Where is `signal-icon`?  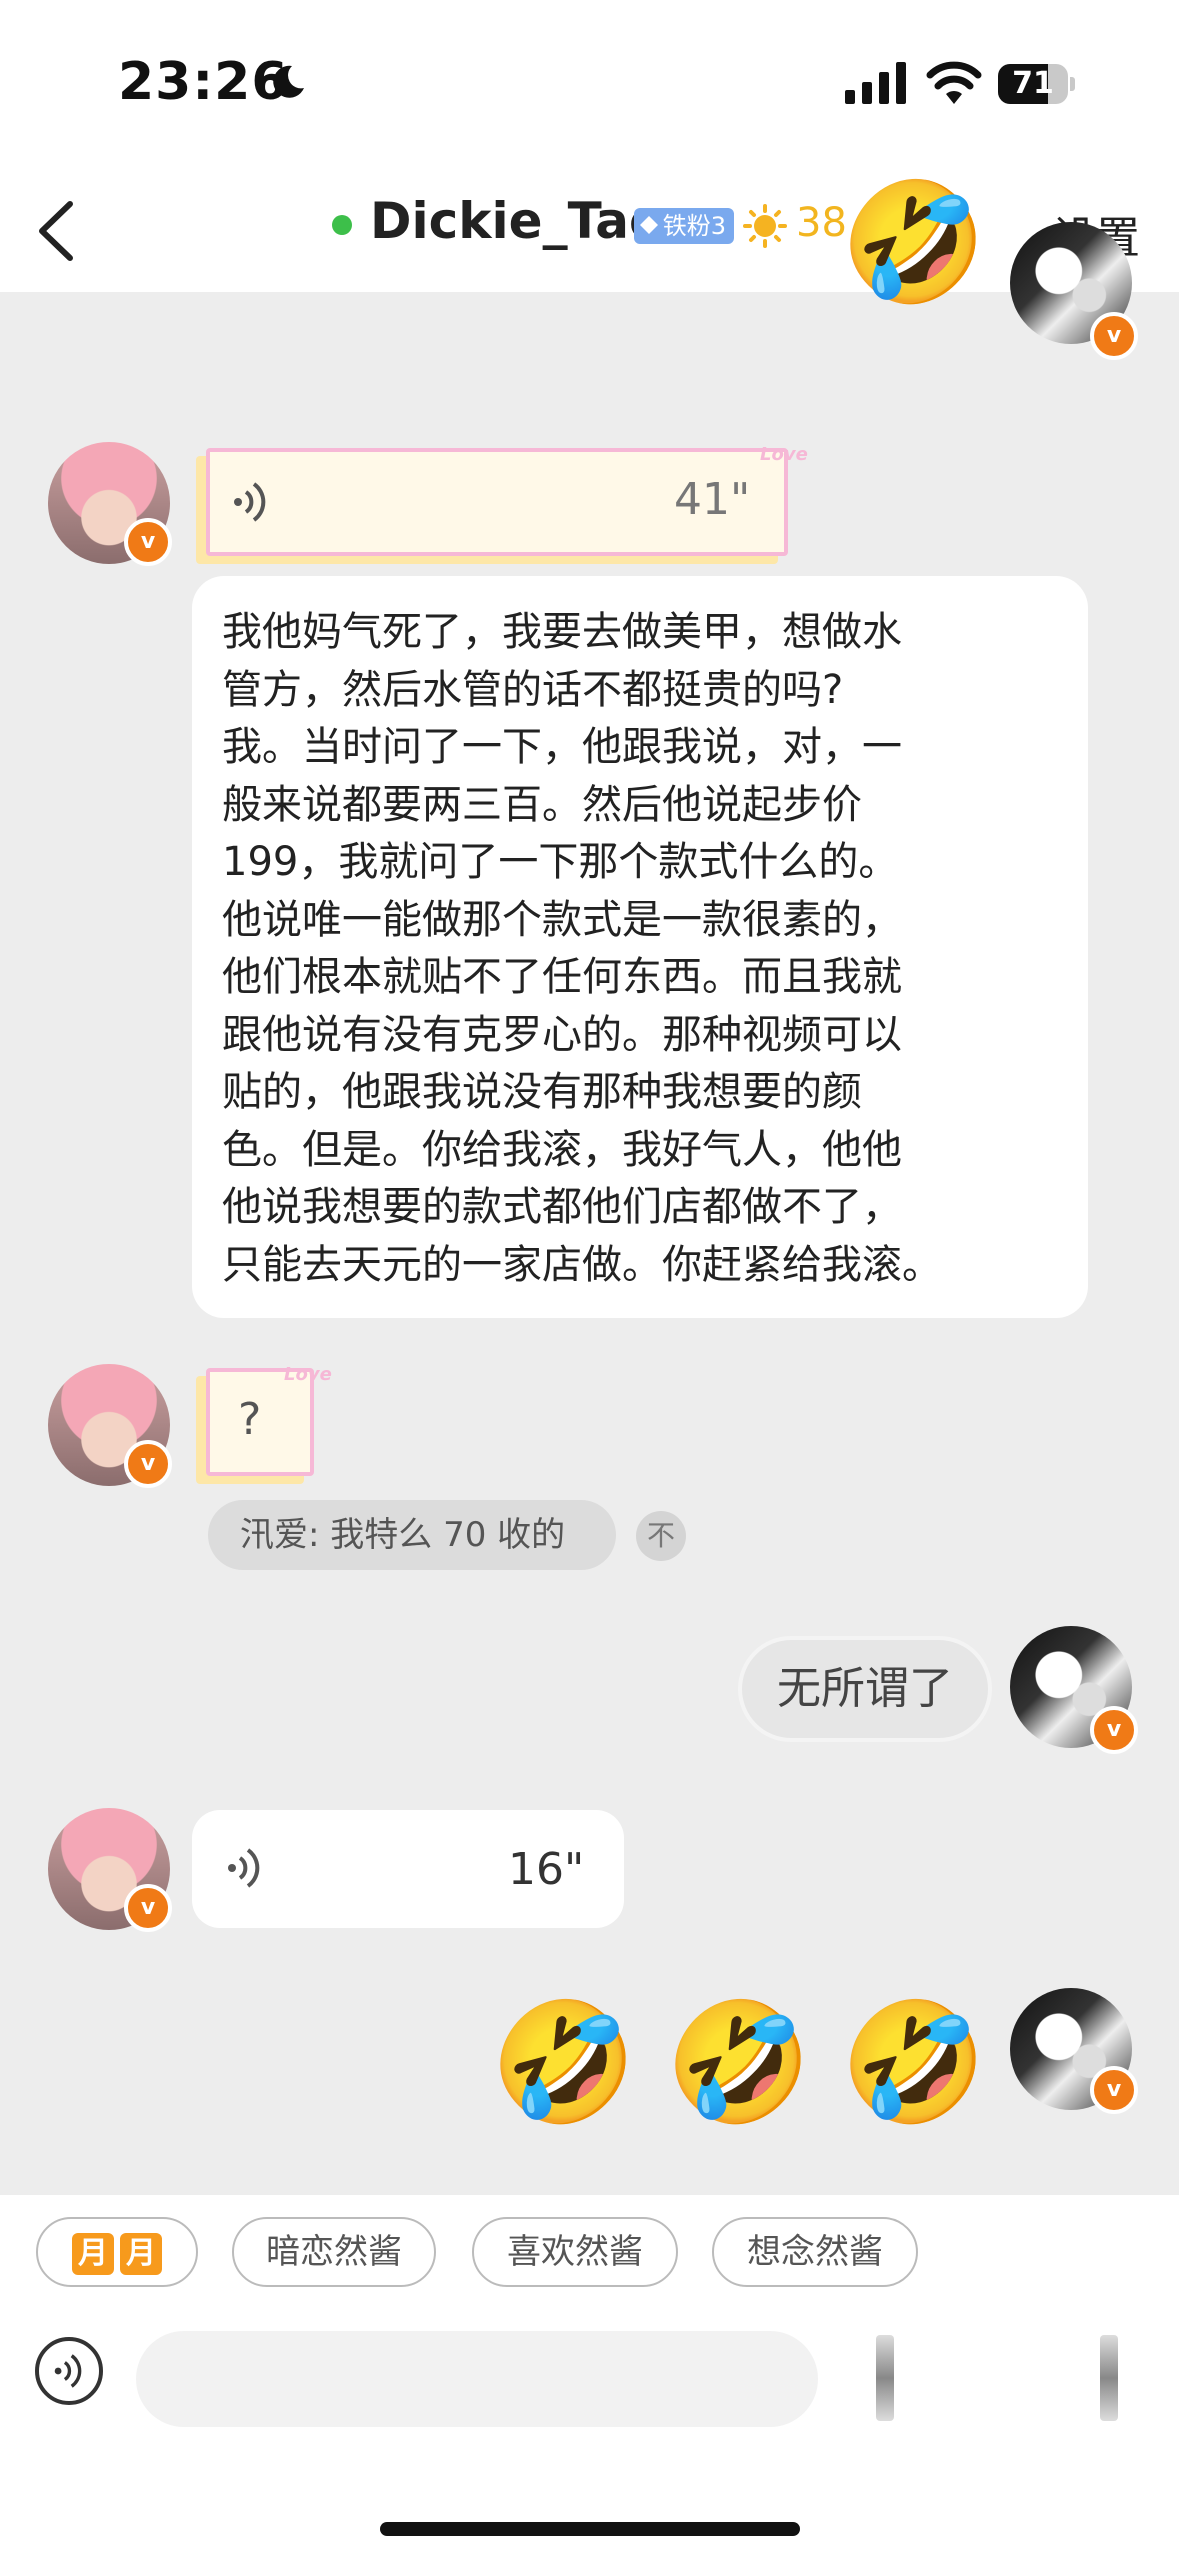 signal-icon is located at coordinates (875, 83).